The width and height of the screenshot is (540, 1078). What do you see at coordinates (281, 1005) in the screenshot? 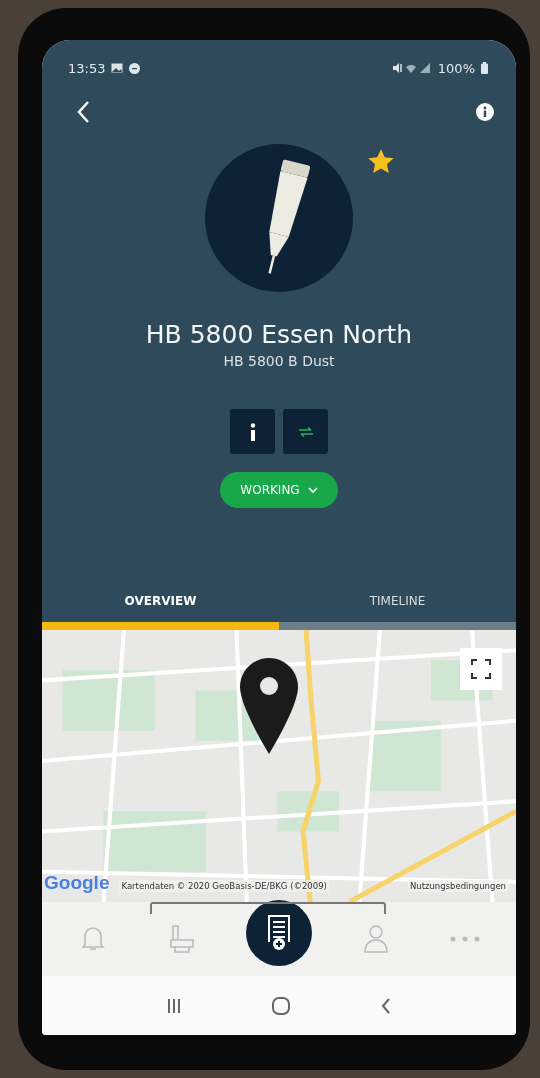
I see `home-icon` at bounding box center [281, 1005].